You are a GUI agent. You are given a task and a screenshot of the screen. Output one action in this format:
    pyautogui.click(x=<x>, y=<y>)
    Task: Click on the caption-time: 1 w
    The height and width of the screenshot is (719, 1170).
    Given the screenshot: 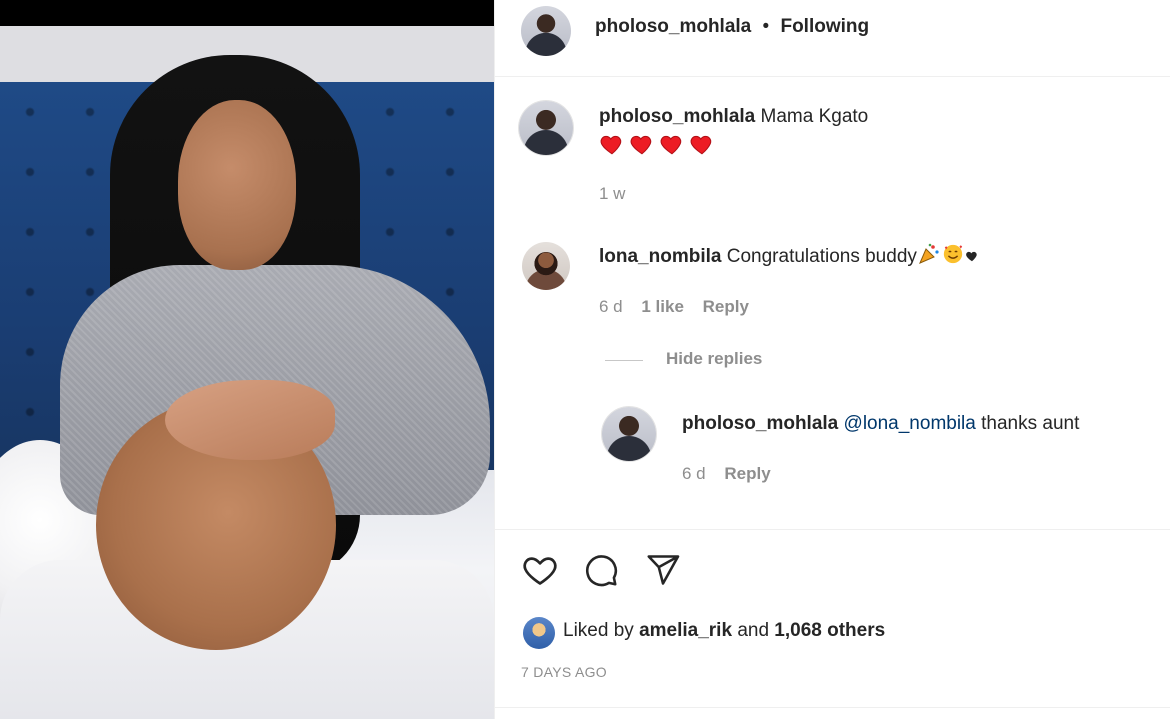 What is the action you would take?
    pyautogui.click(x=612, y=193)
    